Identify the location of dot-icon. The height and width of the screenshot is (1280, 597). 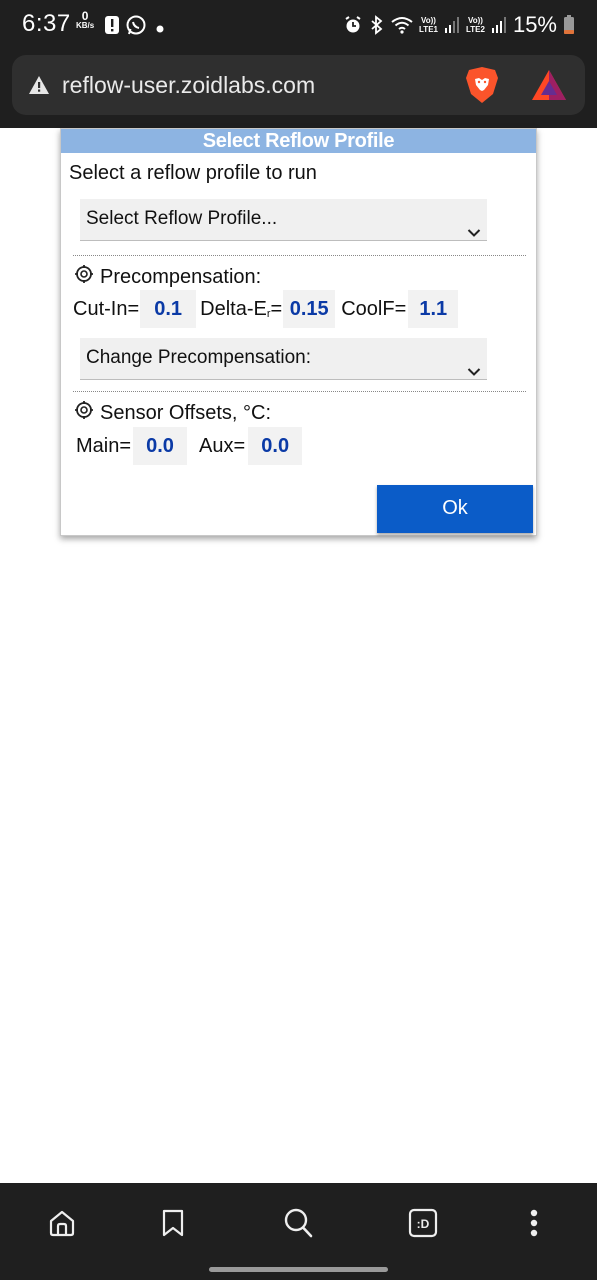
(160, 26).